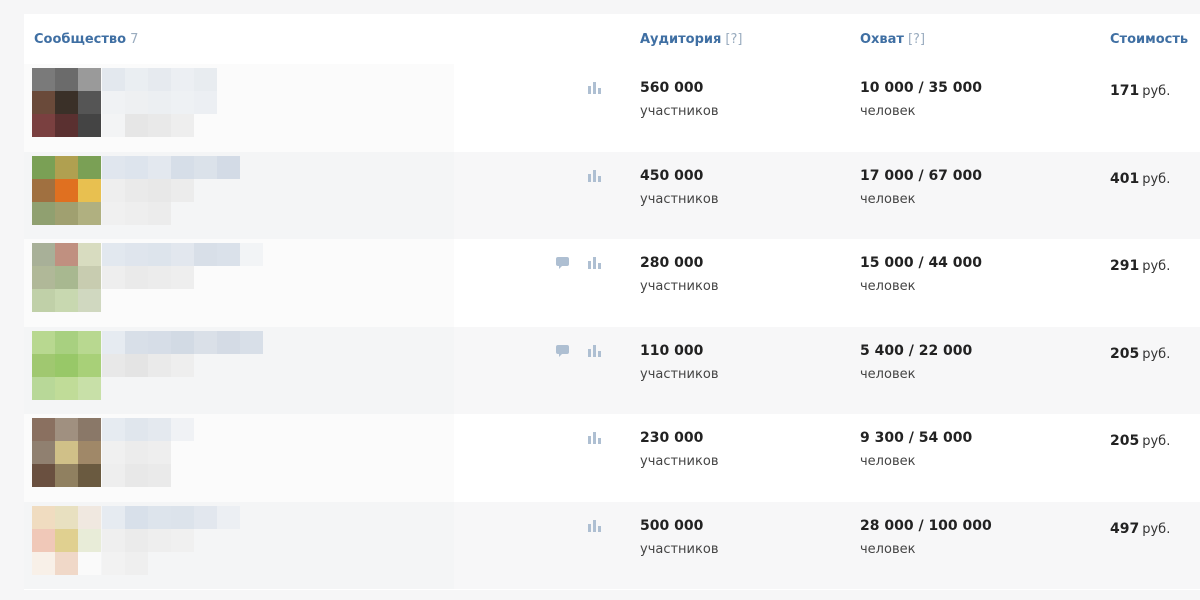  What do you see at coordinates (672, 525) in the screenshot?
I see `audience-value: 500 000` at bounding box center [672, 525].